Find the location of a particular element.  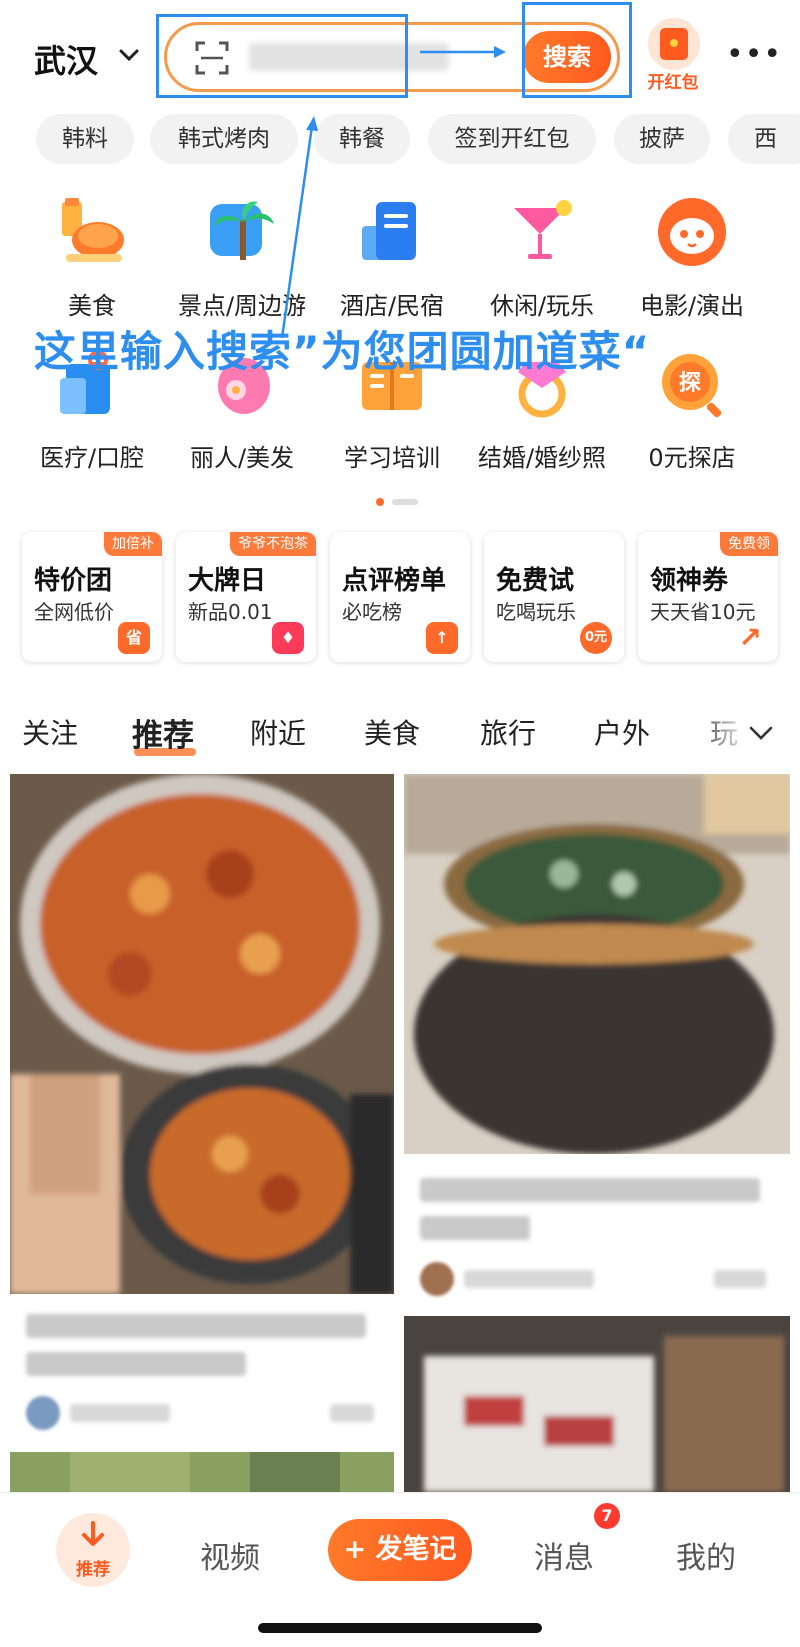

hongbao-label: 开红包 is located at coordinates (673, 83).